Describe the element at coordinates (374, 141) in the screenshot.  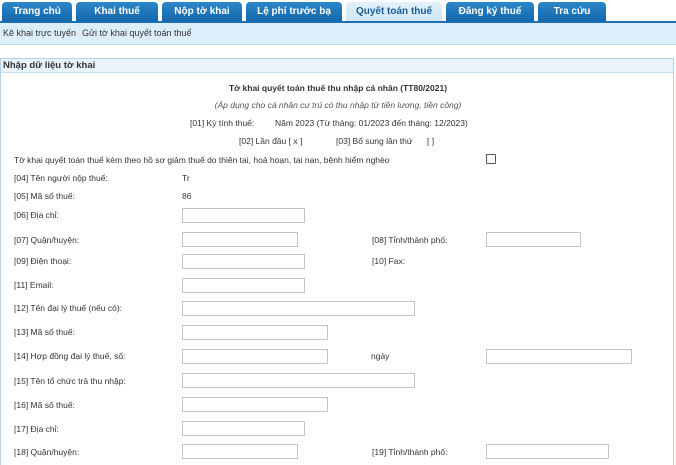
I see `supplement-label: [03] Bổ sung lần thứ` at that location.